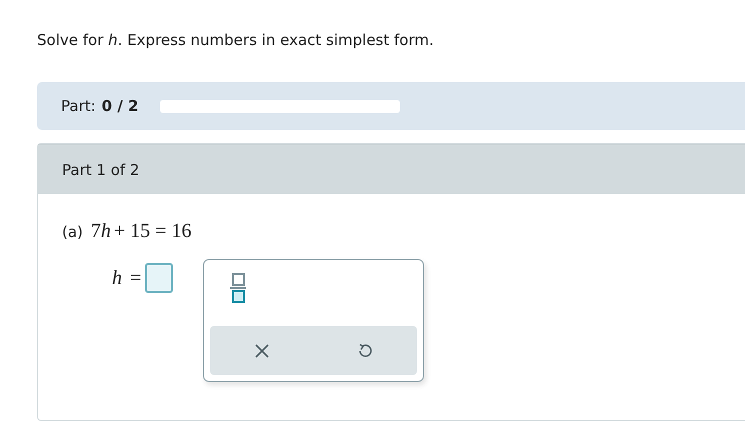 The image size is (745, 436). I want to click on undo-icon, so click(365, 351).